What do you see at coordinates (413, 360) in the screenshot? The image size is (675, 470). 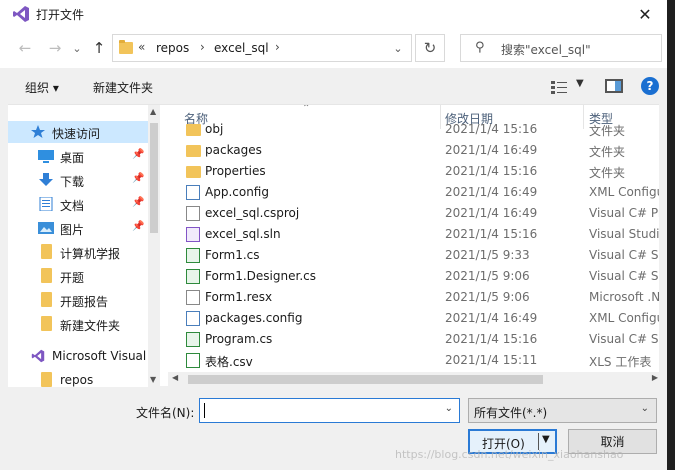 I see `file-row: 表格.csv 2021/1/4 15:11 XLS 工作表` at bounding box center [413, 360].